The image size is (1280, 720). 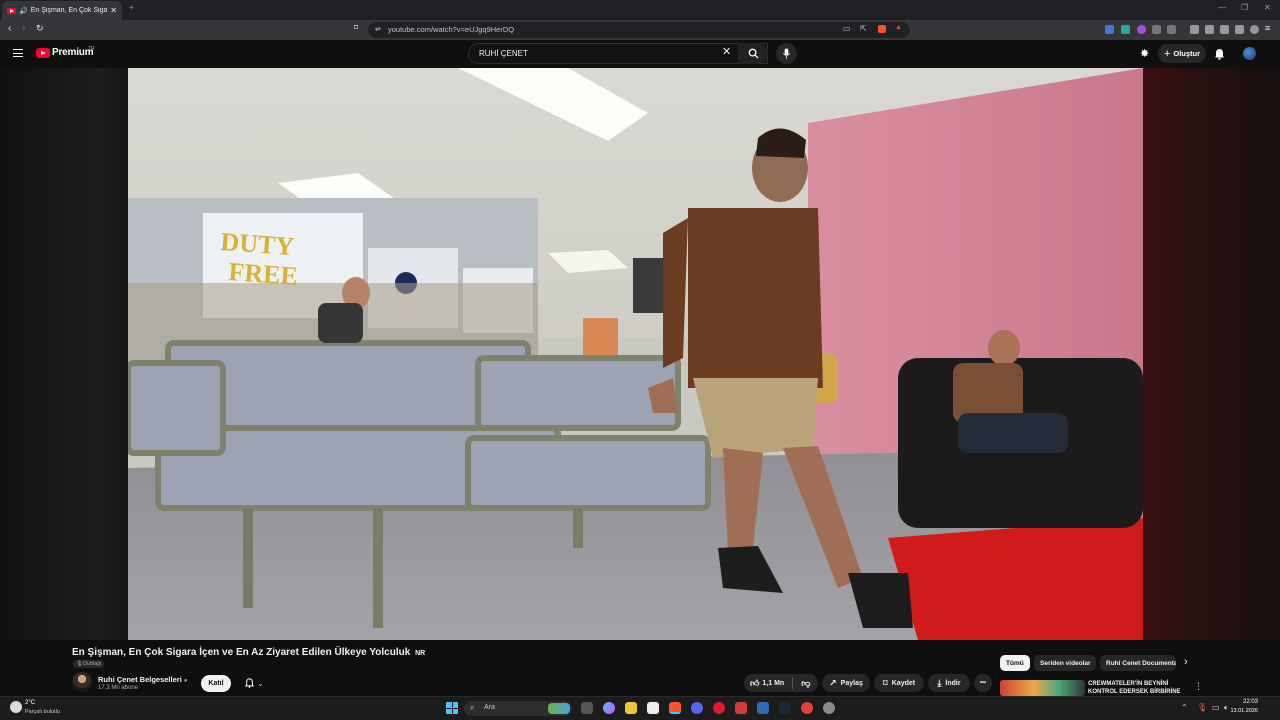 I want to click on settings-gear-icon, so click(x=829, y=708).